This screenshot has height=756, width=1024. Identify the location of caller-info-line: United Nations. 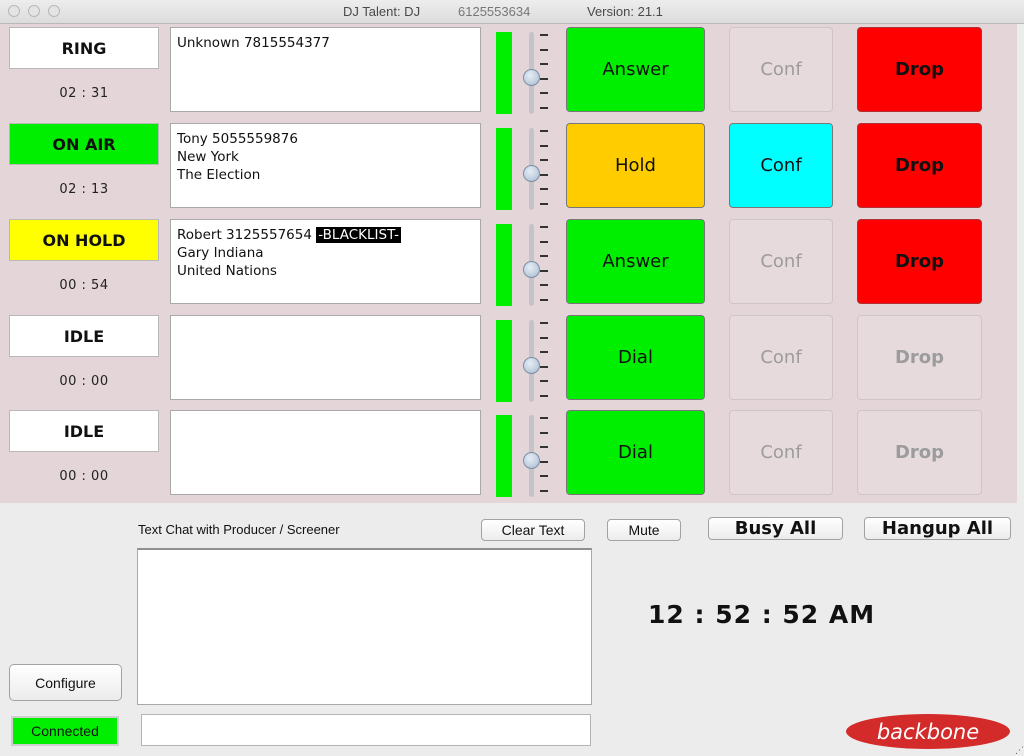
(325, 271).